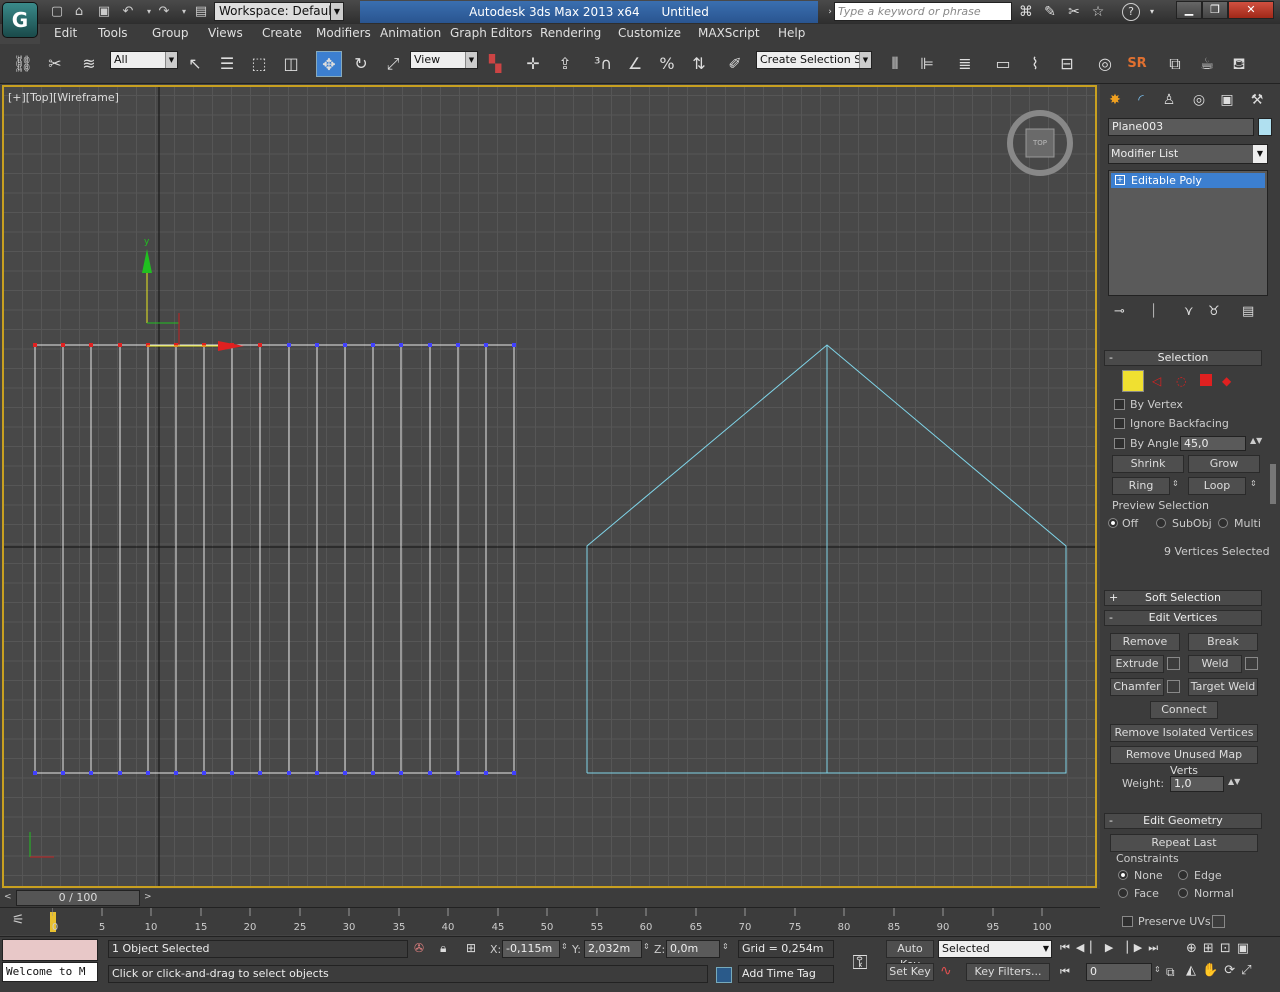  I want to click on chamfer-settings-icon, so click(1173, 686).